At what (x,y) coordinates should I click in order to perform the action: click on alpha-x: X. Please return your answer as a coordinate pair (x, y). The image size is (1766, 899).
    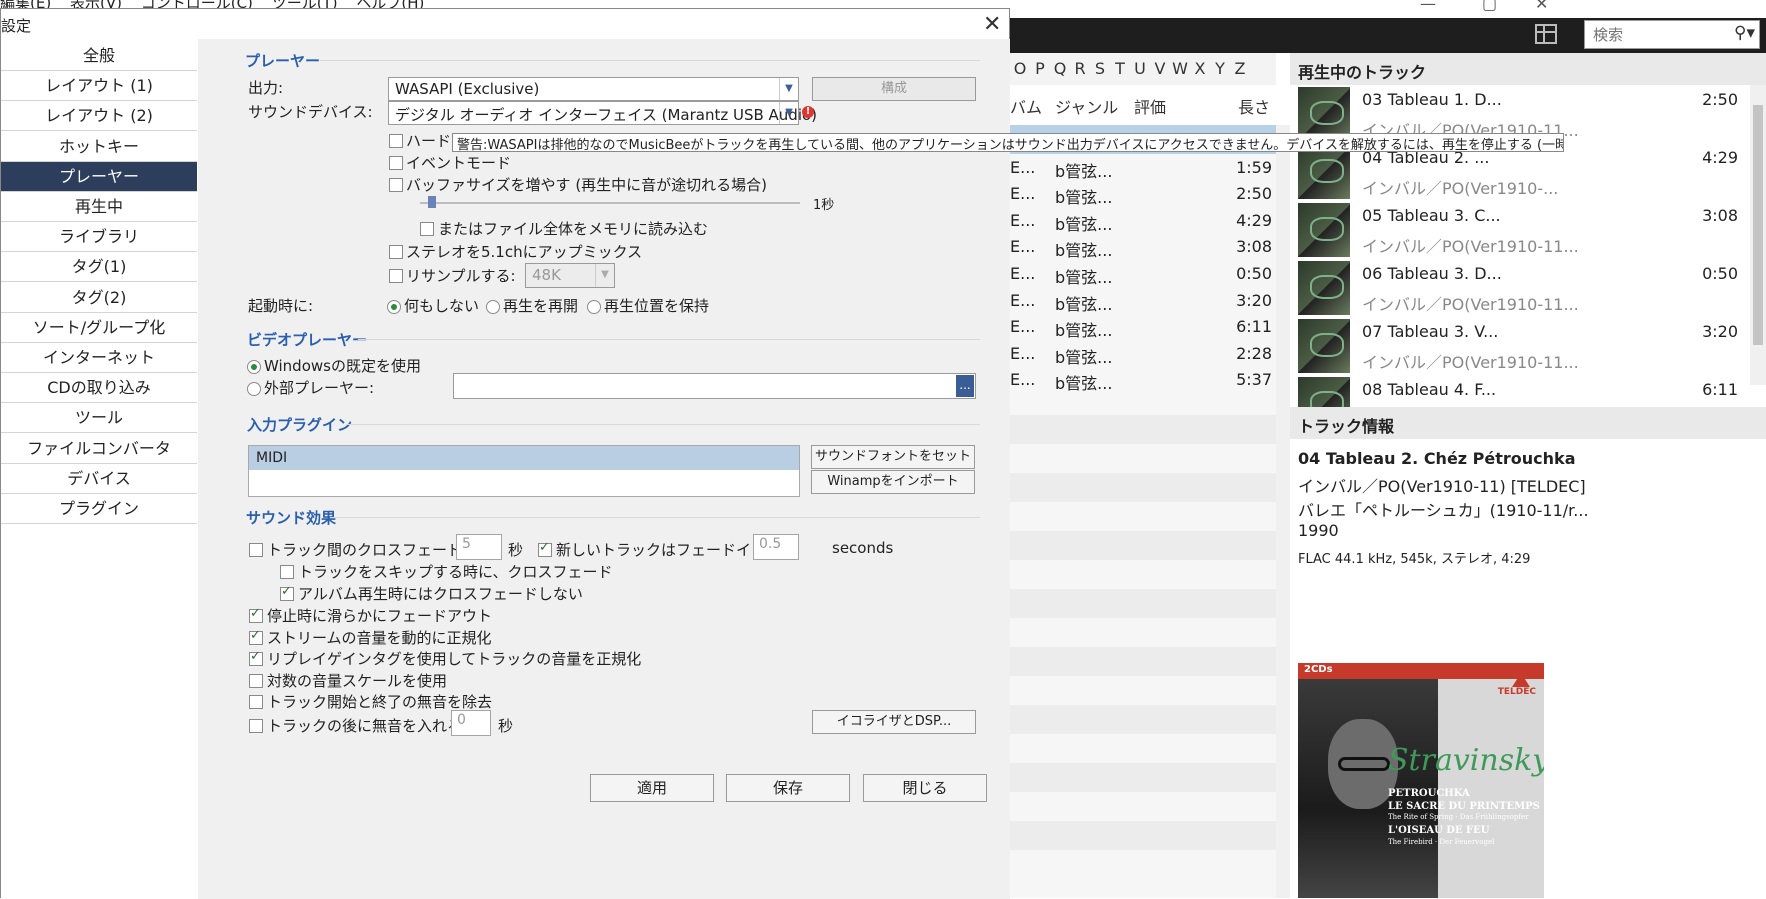
    Looking at the image, I should click on (1200, 68).